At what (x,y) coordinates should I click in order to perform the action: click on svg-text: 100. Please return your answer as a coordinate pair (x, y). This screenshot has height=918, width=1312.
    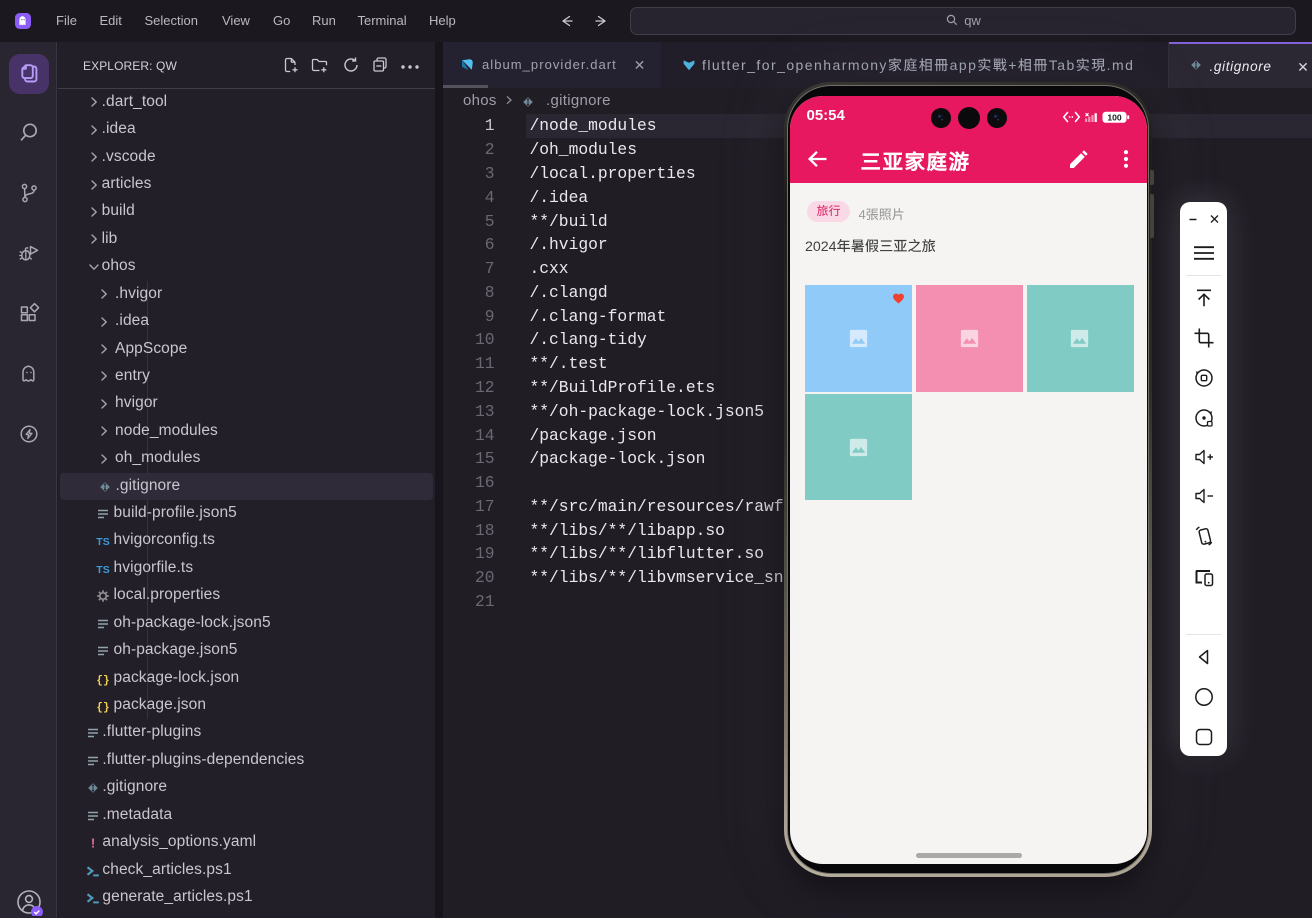
    Looking at the image, I should click on (1114, 117).